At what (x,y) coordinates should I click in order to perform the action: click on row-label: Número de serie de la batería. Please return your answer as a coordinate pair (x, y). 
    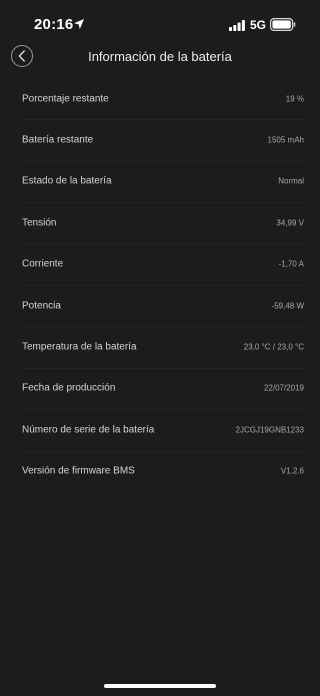
    Looking at the image, I should click on (88, 430).